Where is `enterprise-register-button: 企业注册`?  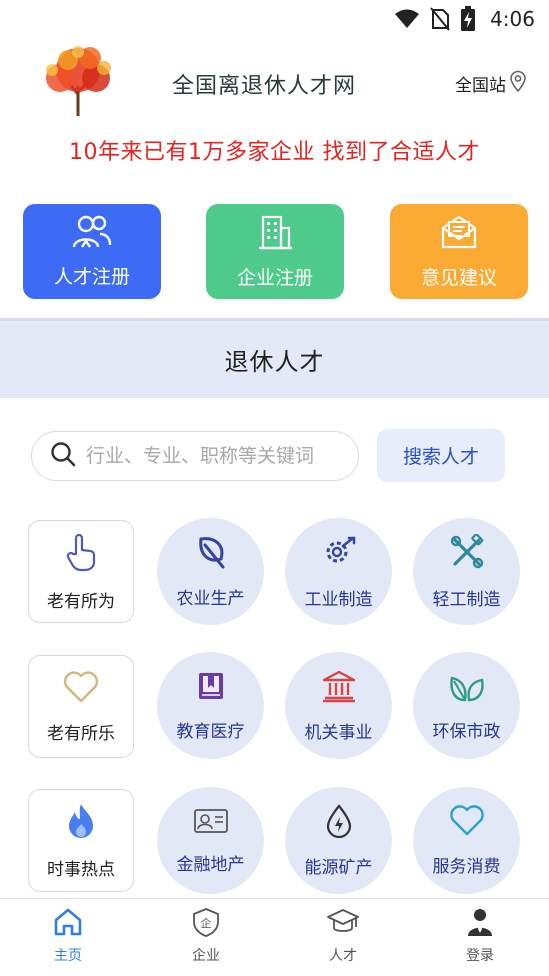 enterprise-register-button: 企业注册 is located at coordinates (275, 251).